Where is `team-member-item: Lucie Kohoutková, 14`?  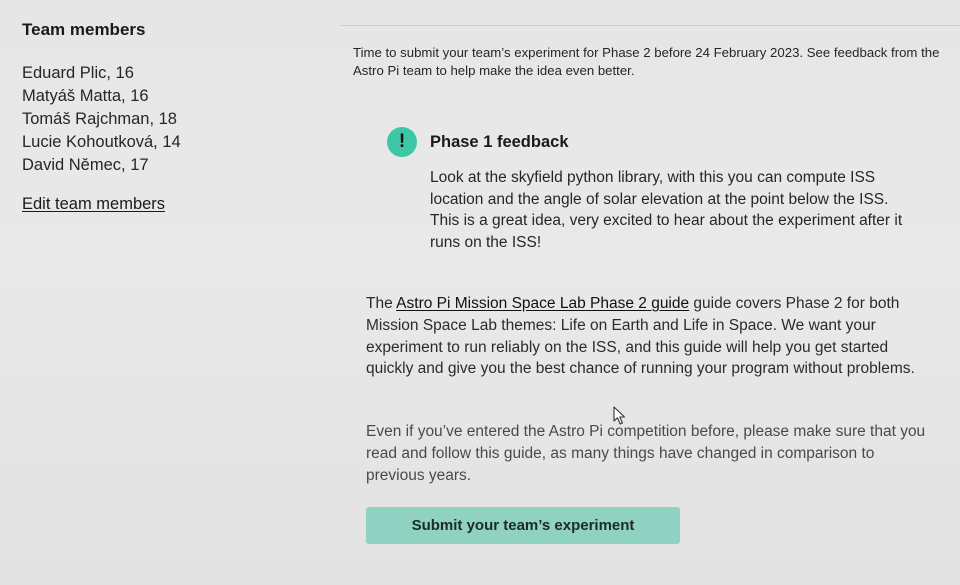 team-member-item: Lucie Kohoutková, 14 is located at coordinates (101, 142).